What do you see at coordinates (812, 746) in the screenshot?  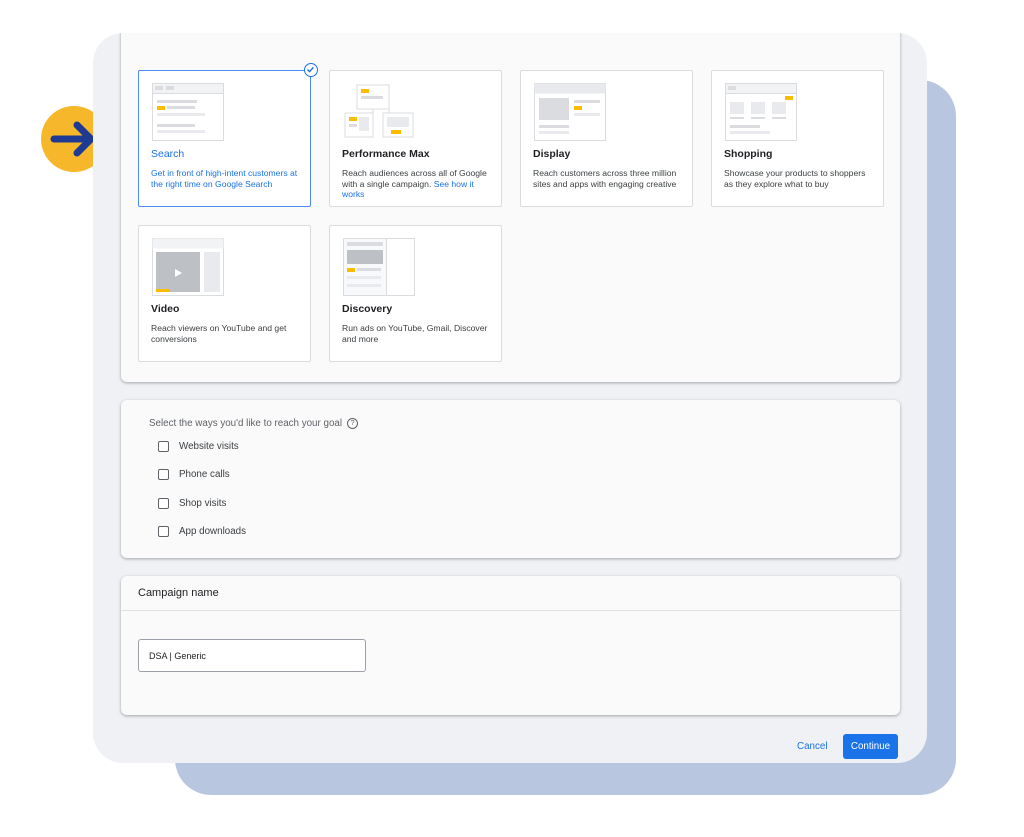 I see `cancel-button: Cancel` at bounding box center [812, 746].